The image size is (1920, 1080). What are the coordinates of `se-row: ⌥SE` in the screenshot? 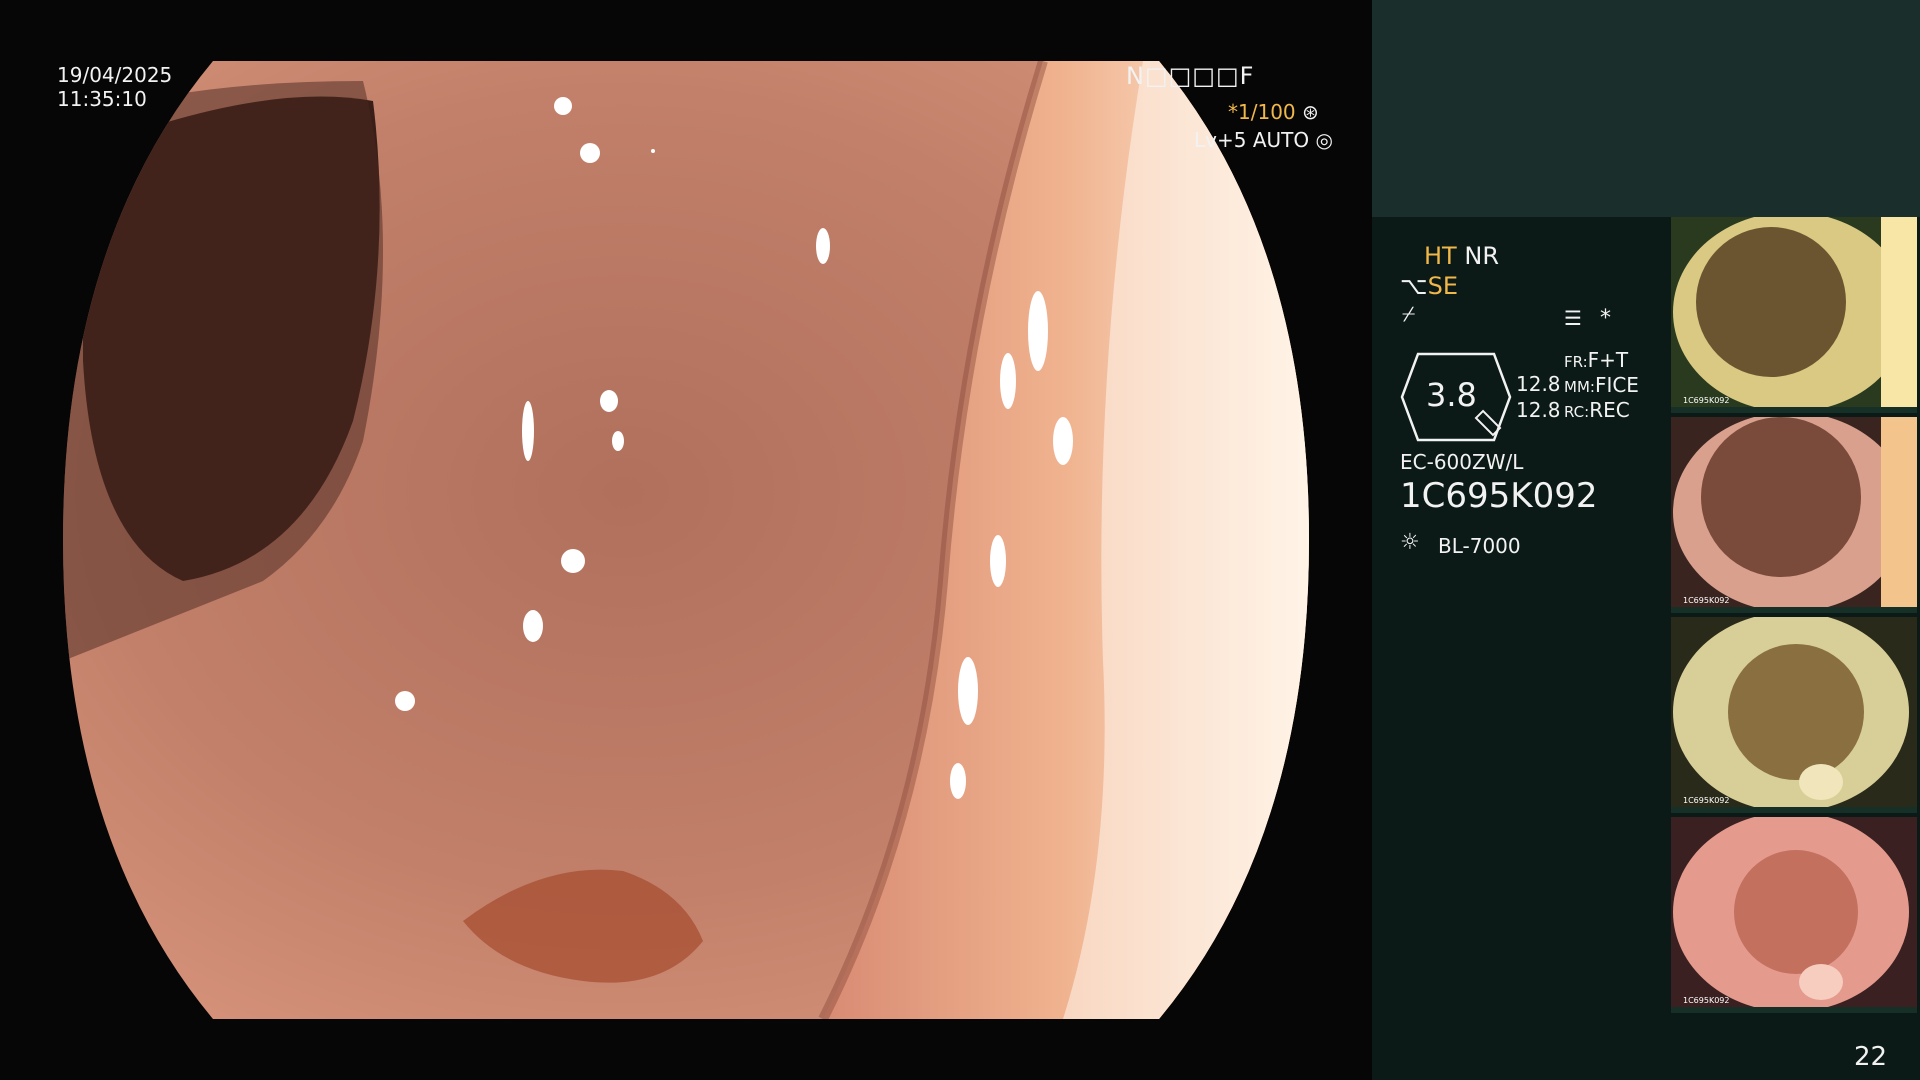 It's located at (1429, 286).